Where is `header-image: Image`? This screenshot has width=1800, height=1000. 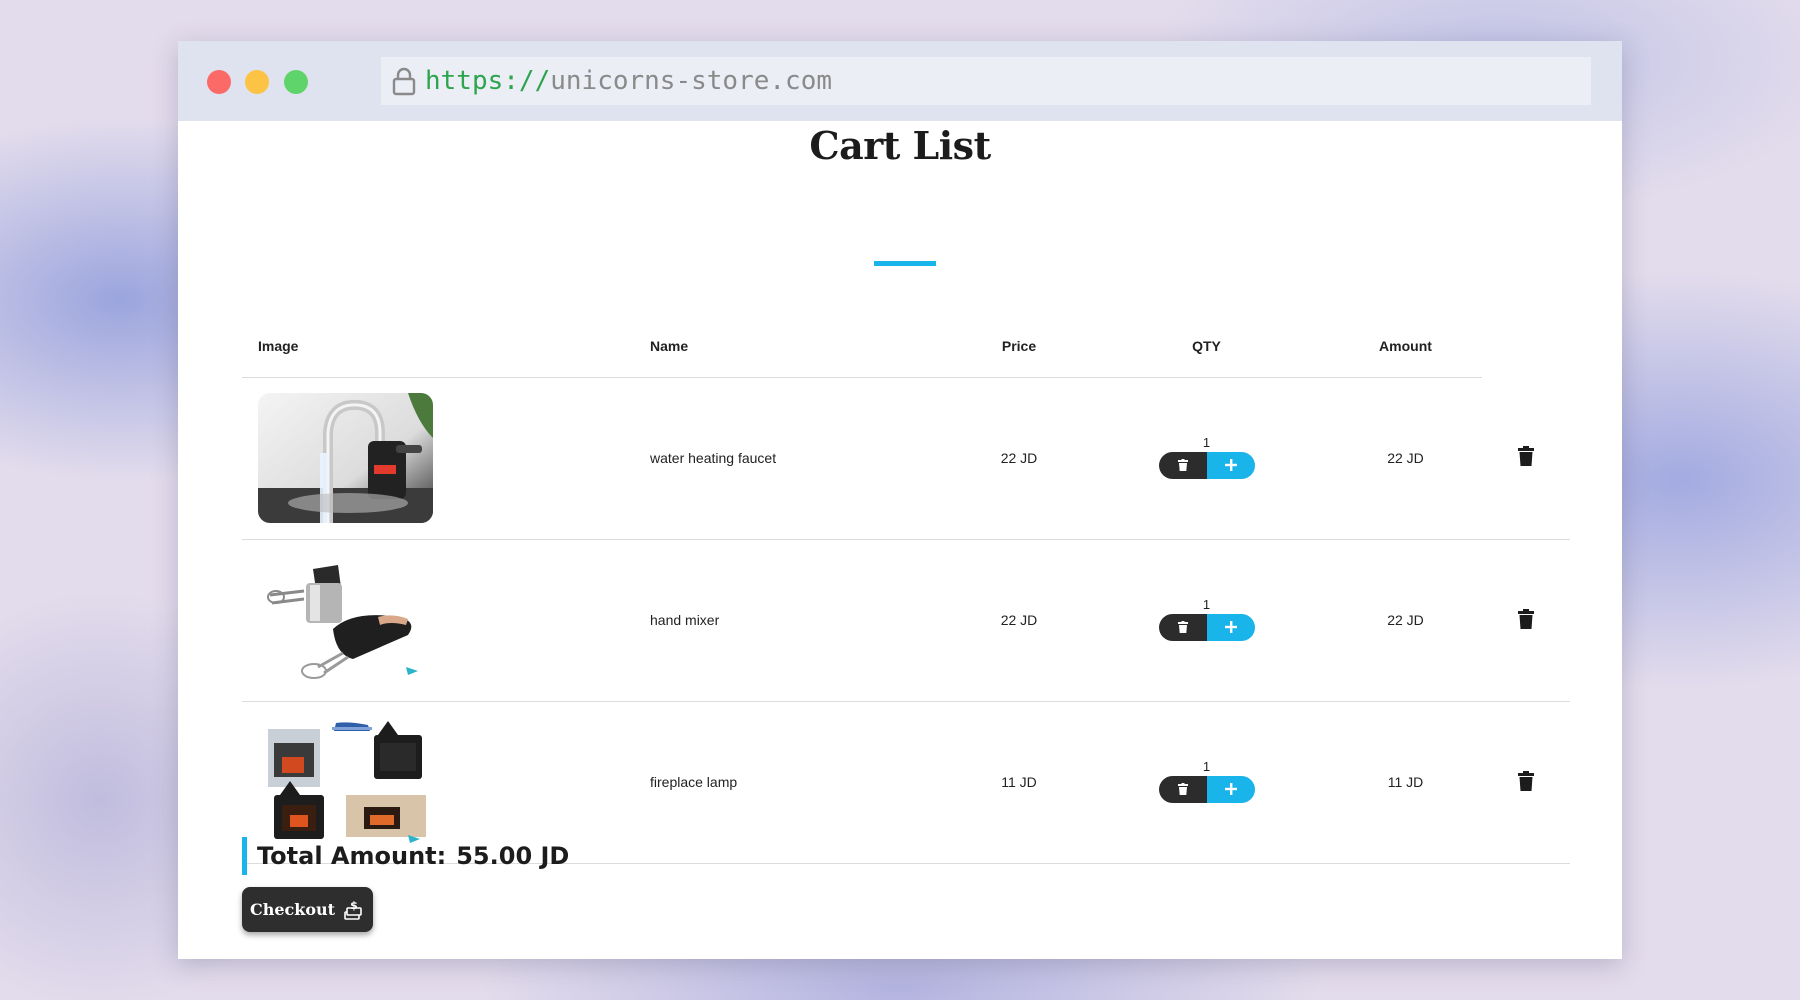 header-image: Image is located at coordinates (438, 346).